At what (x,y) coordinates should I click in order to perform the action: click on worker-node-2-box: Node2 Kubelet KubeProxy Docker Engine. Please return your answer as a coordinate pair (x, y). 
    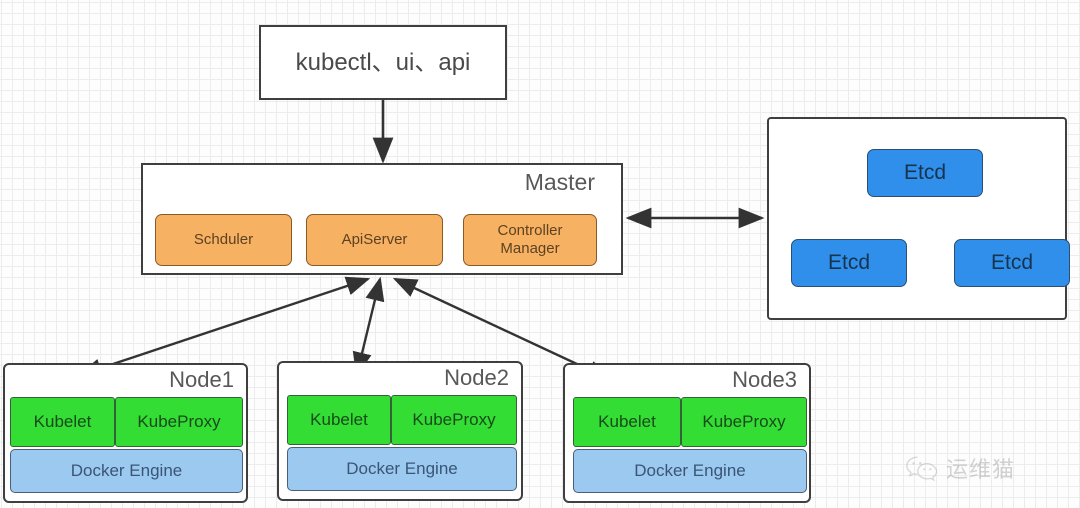
    Looking at the image, I should click on (400, 431).